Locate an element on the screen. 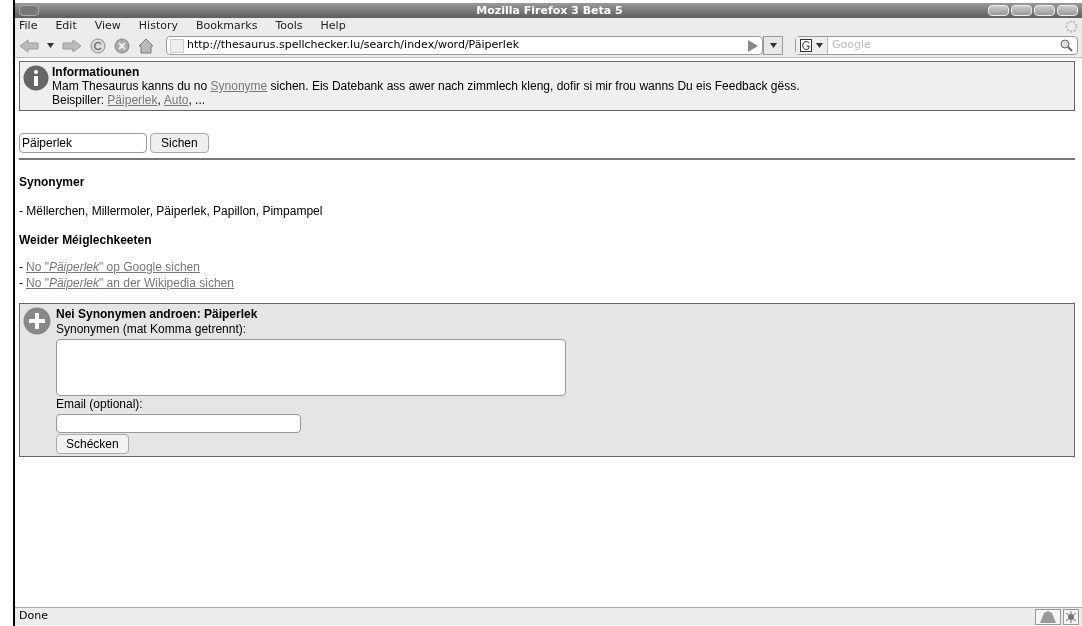  throbber-icon is located at coordinates (1071, 26).